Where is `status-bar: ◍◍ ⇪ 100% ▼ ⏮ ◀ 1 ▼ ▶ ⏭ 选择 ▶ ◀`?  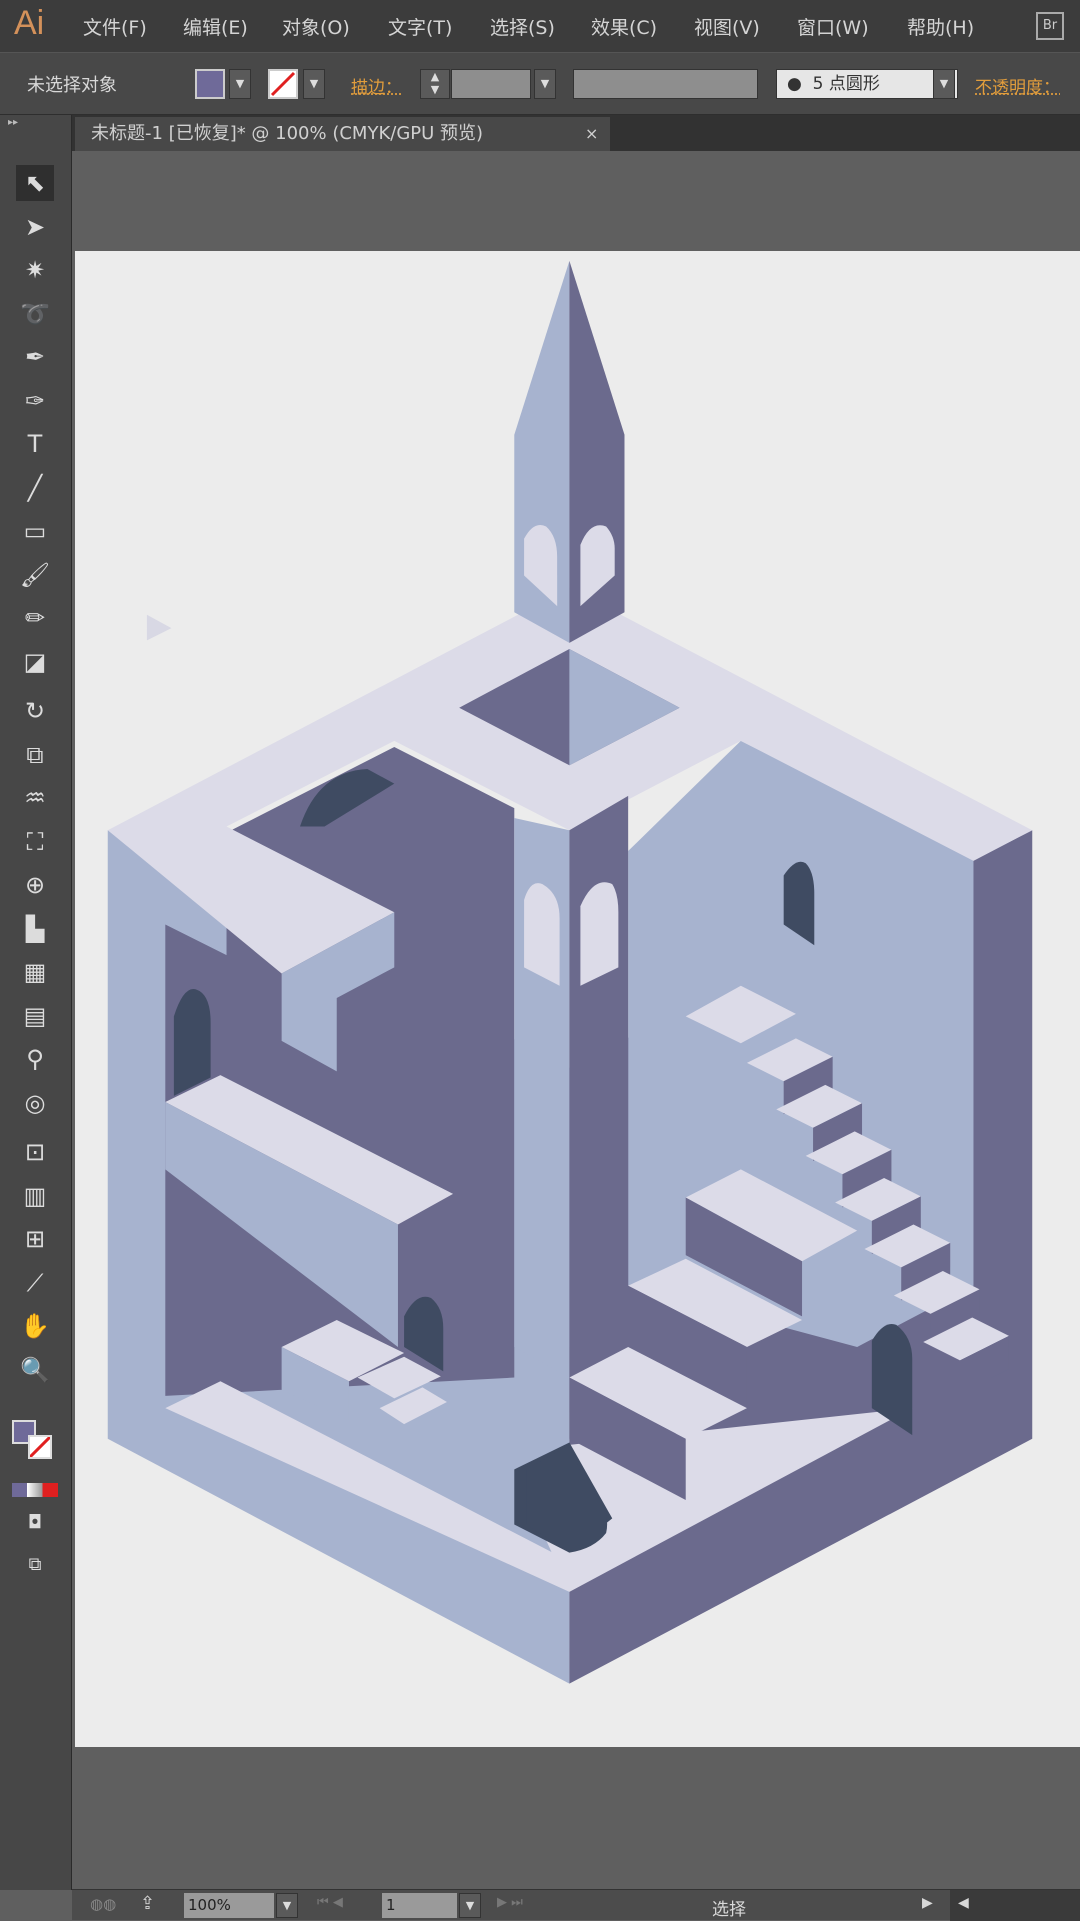 status-bar: ◍◍ ⇪ 100% ▼ ⏮ ◀ 1 ▼ ▶ ⏭ 选择 ▶ ◀ is located at coordinates (576, 1905).